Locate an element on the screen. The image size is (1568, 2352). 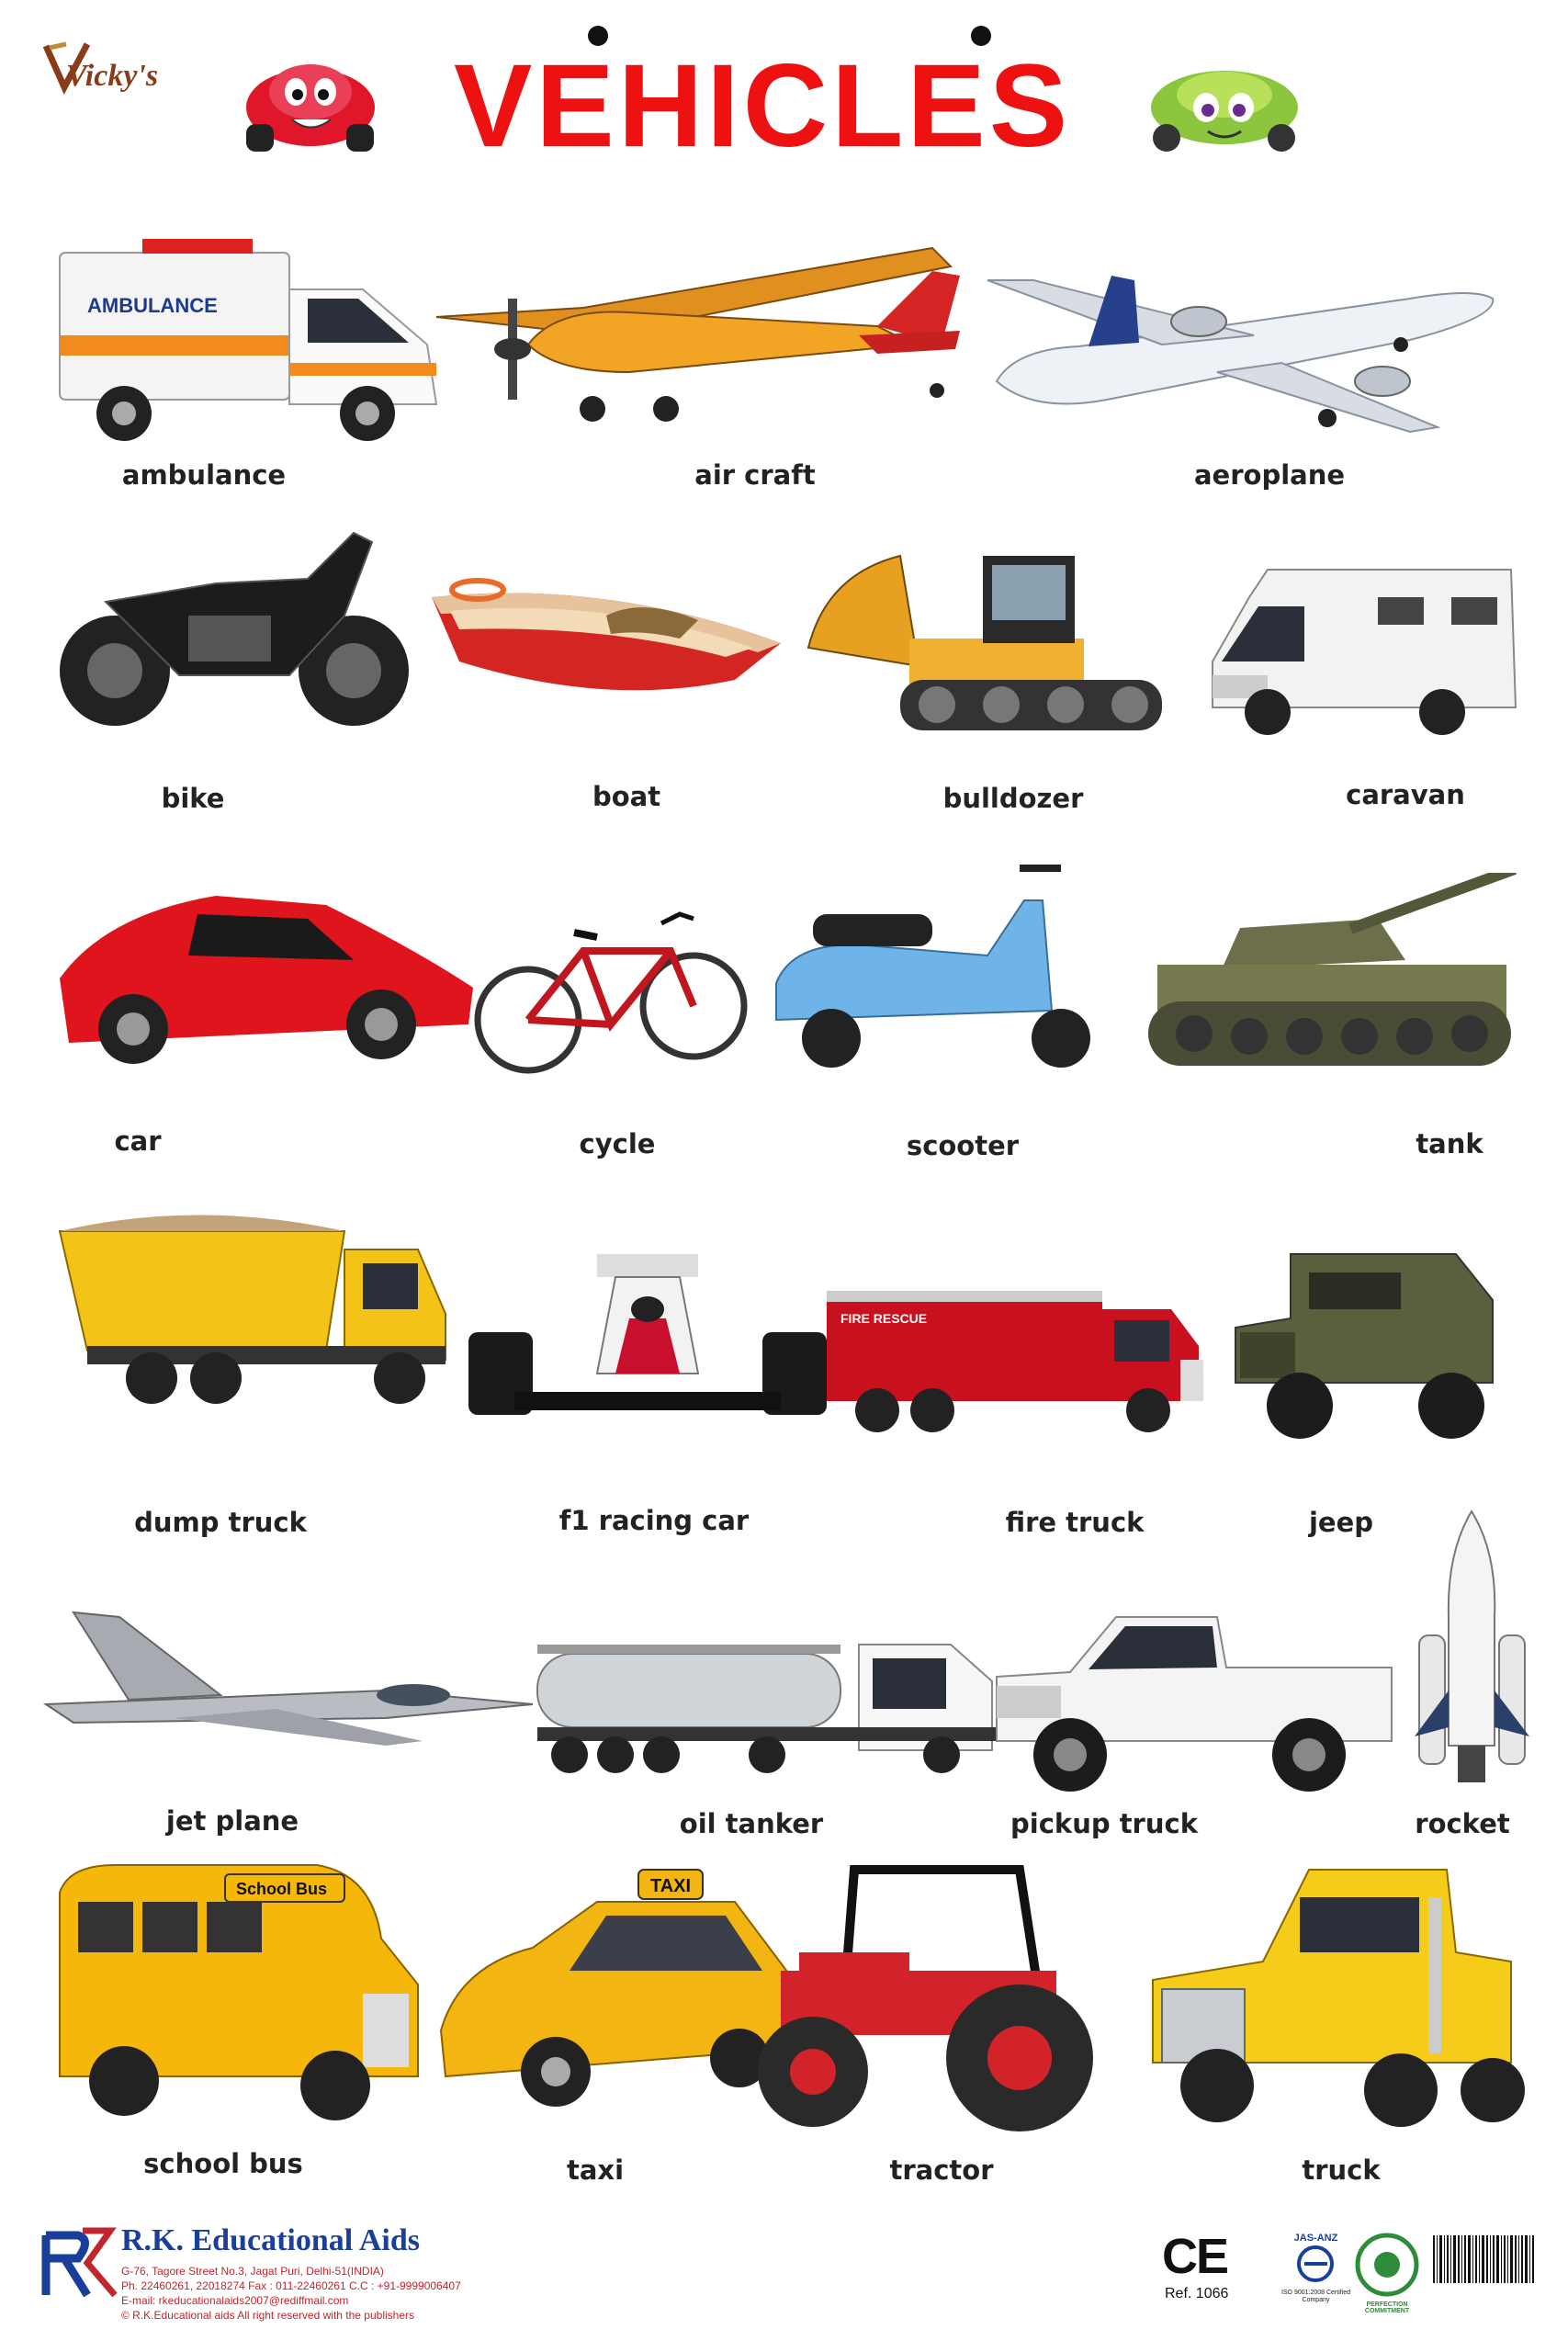
vehicle-label-taxi: taxi is located at coordinates (595, 2170).